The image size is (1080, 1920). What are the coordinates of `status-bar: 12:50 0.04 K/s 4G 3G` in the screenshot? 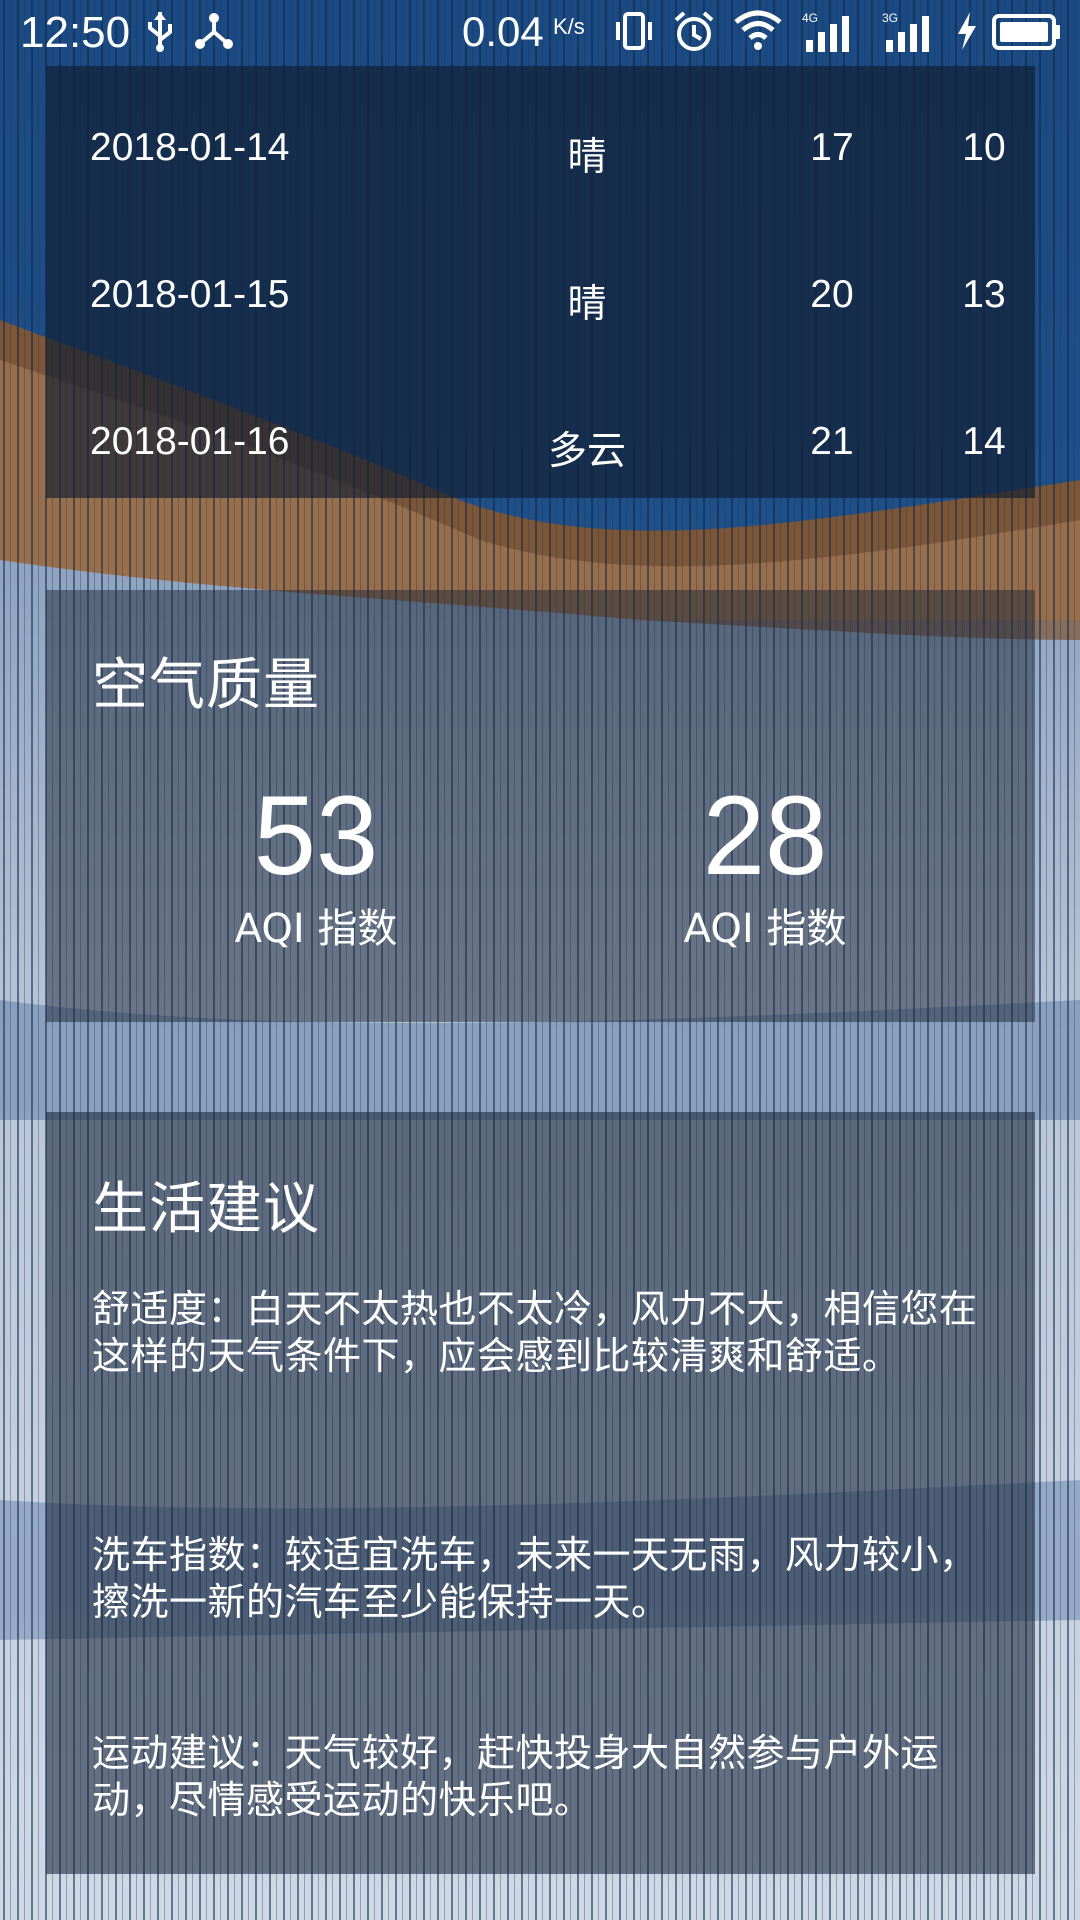 It's located at (540, 32).